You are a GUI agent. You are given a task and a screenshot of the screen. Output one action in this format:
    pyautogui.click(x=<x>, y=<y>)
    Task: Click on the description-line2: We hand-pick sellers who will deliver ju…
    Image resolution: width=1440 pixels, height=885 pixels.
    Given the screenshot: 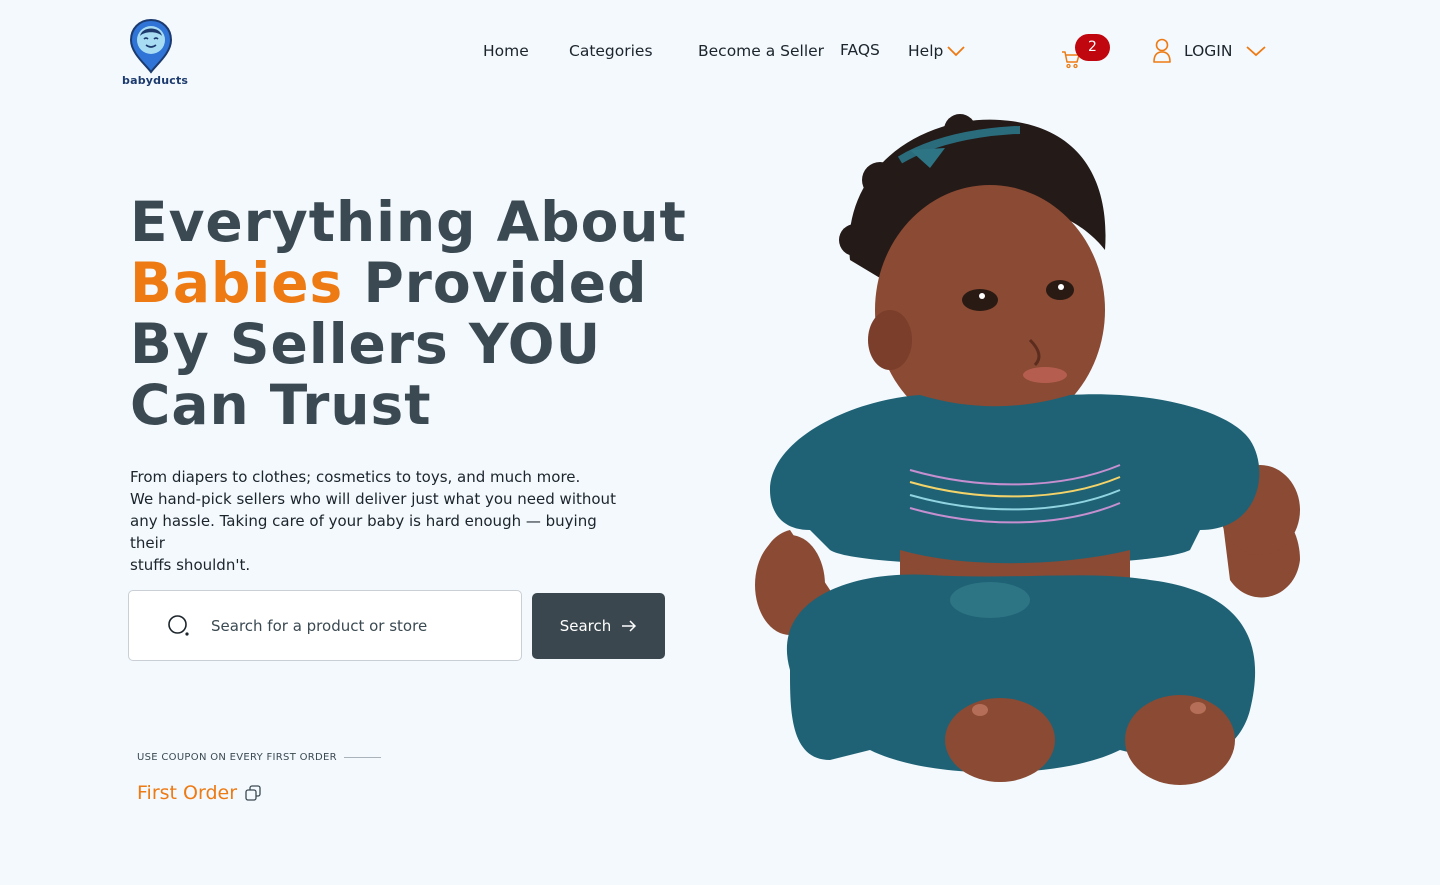 What is the action you would take?
    pyautogui.click(x=373, y=499)
    